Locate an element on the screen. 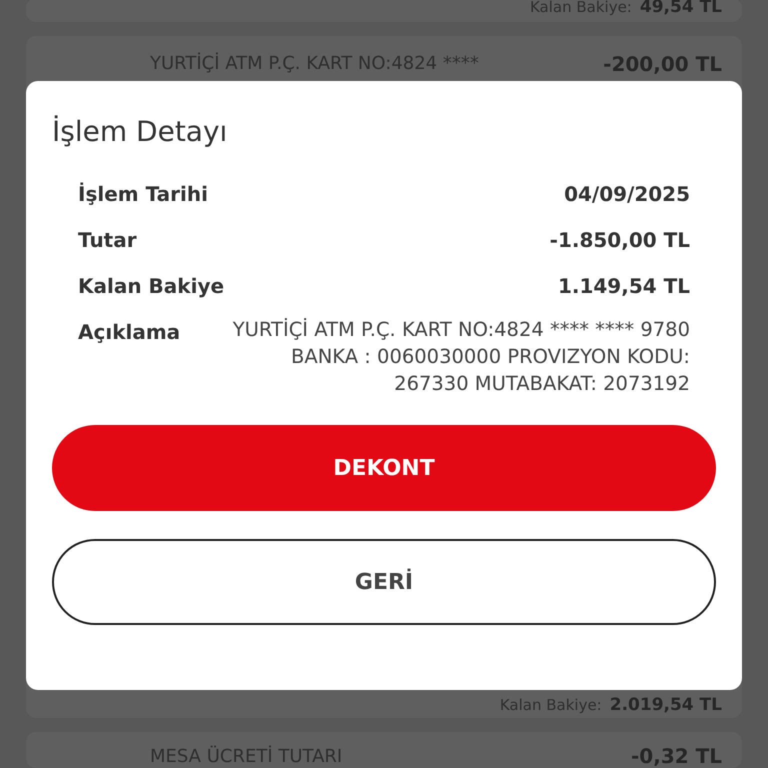  back-button: GERİ is located at coordinates (384, 582).